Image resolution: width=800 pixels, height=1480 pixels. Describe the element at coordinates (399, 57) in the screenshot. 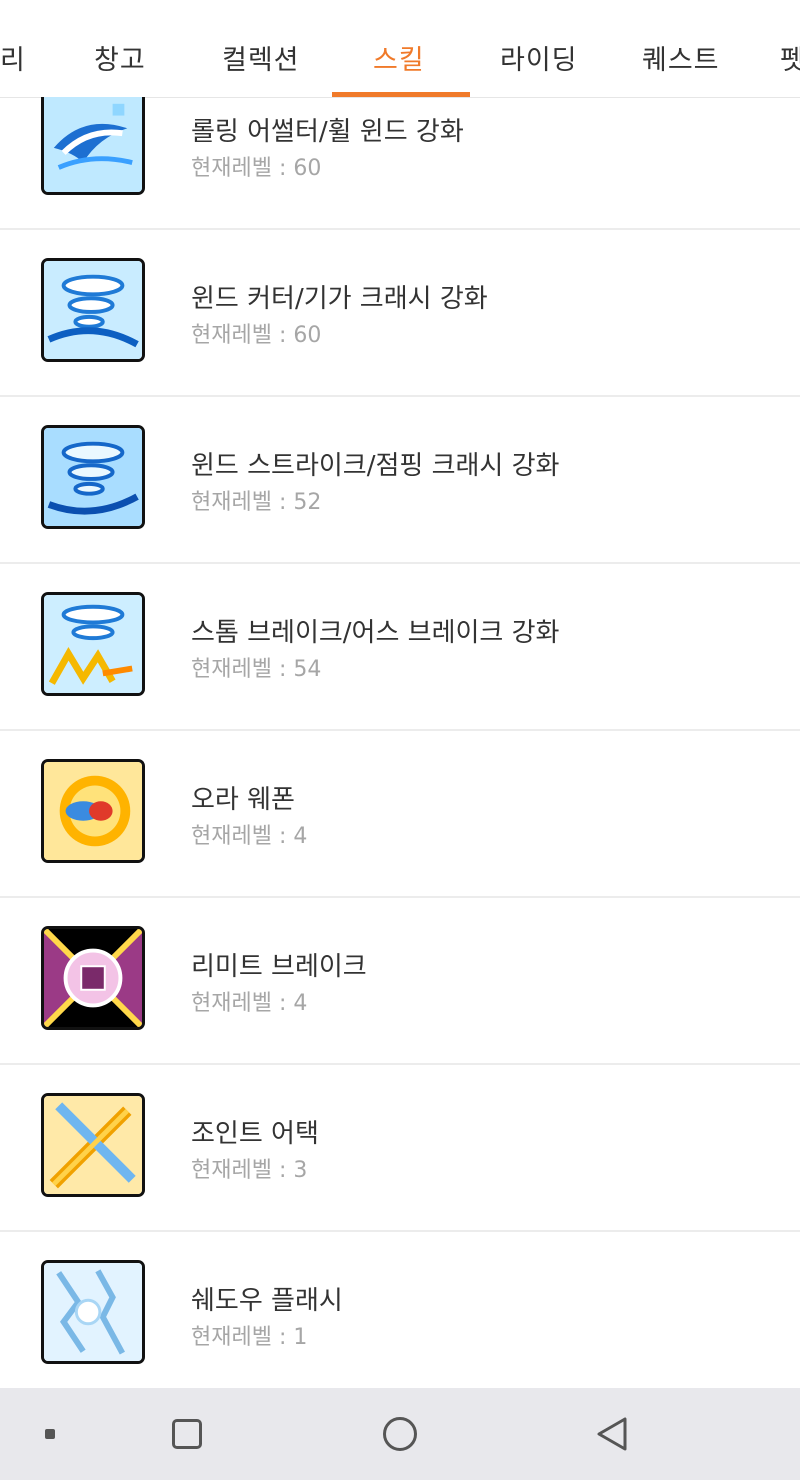

I see `tab-skill: 스킬` at that location.